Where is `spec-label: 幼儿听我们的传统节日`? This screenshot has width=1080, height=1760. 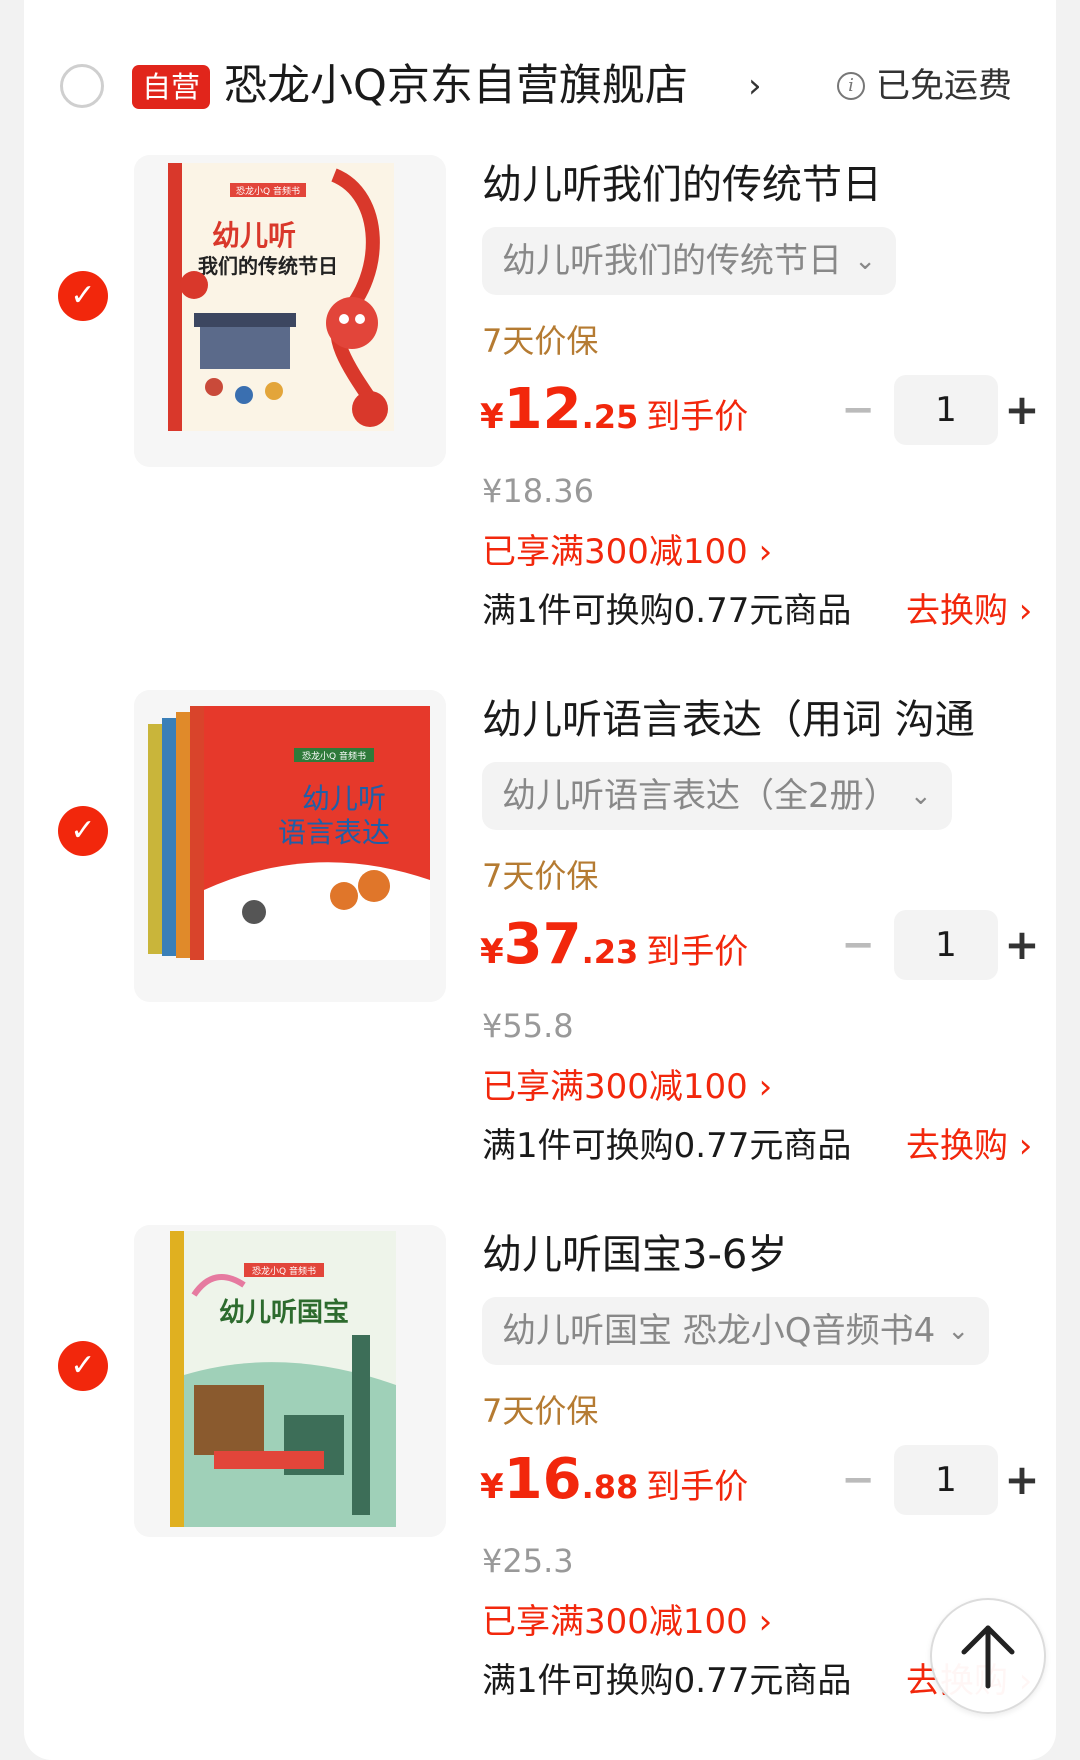
spec-label: 幼儿听我们的传统节日 is located at coordinates (672, 261).